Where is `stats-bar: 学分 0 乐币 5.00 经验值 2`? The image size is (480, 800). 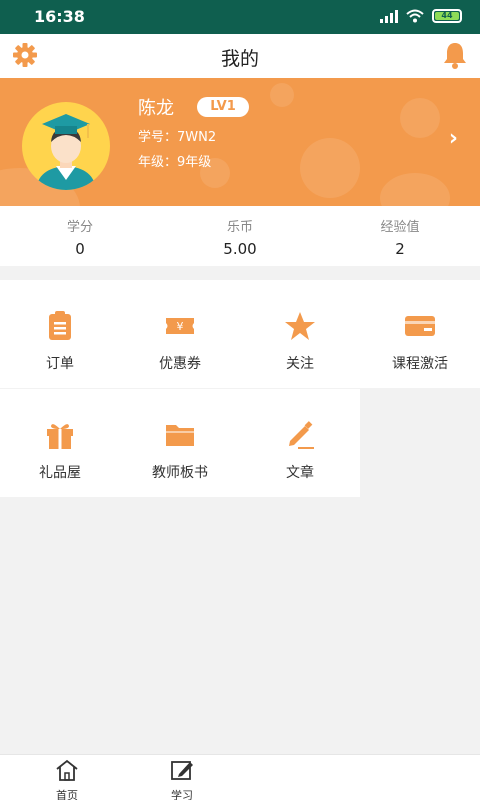 stats-bar: 学分 0 乐币 5.00 经验值 2 is located at coordinates (240, 236).